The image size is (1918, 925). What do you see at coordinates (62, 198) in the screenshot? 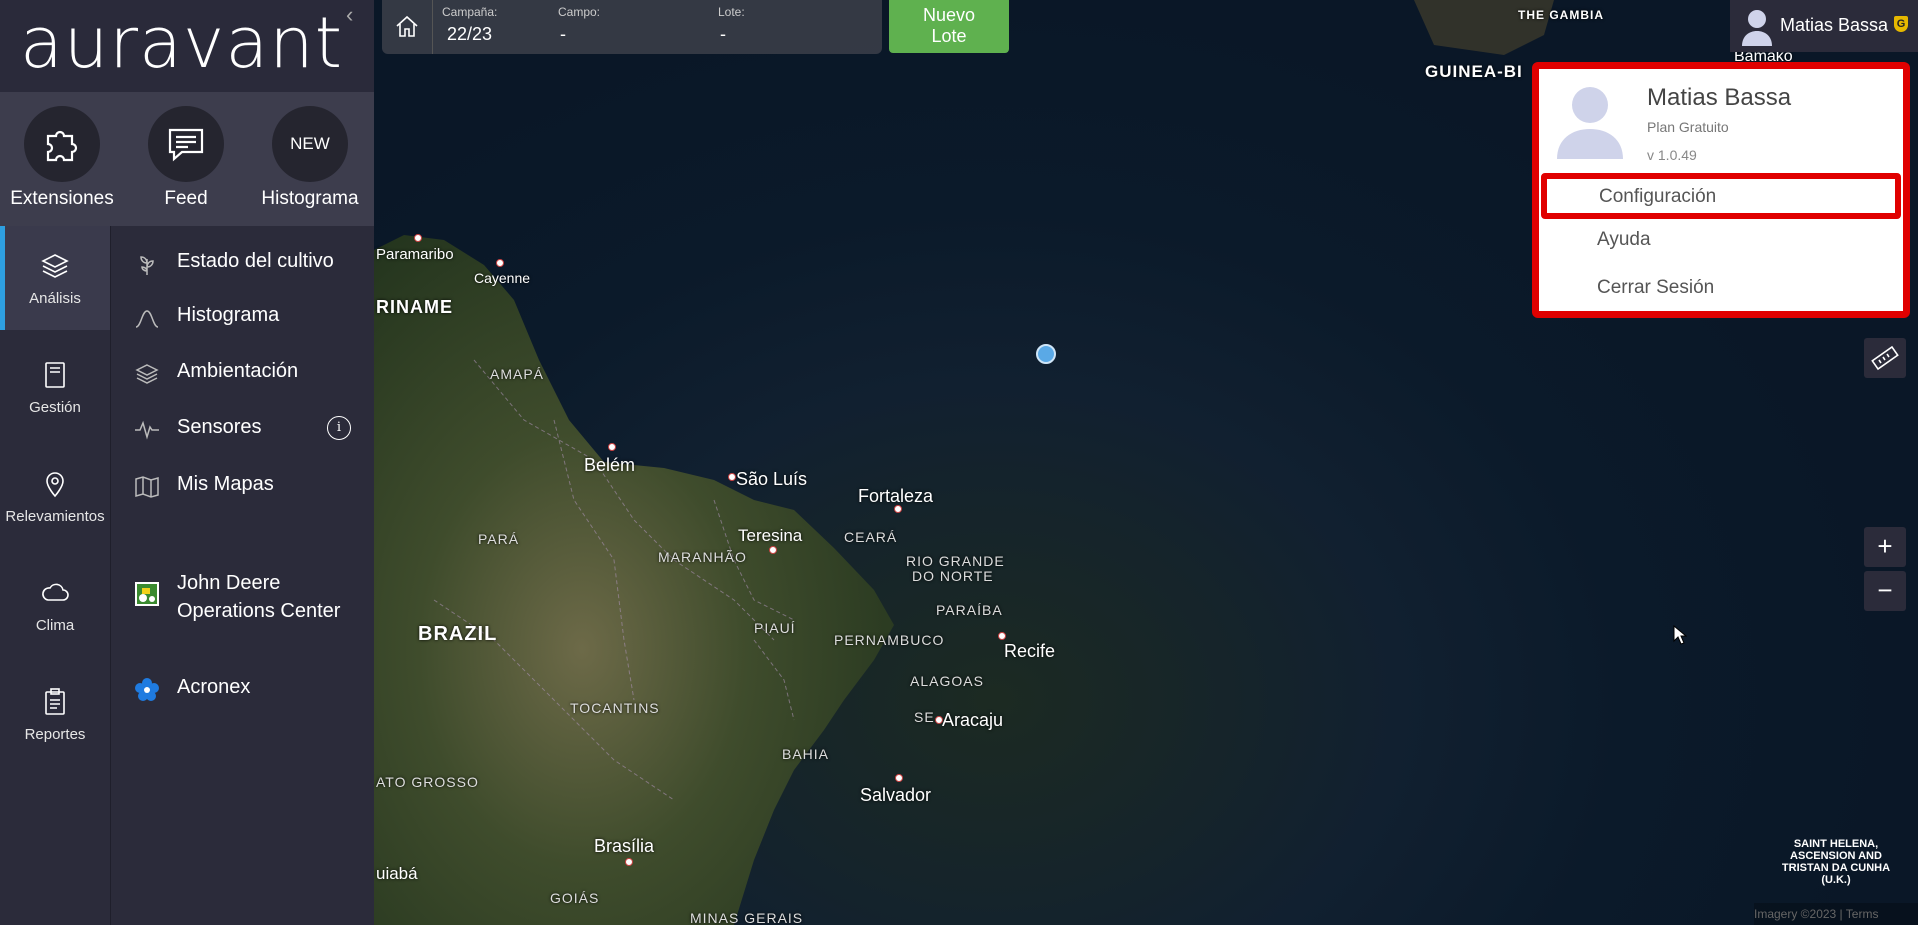
I see `extensions-label: Extensiones` at bounding box center [62, 198].